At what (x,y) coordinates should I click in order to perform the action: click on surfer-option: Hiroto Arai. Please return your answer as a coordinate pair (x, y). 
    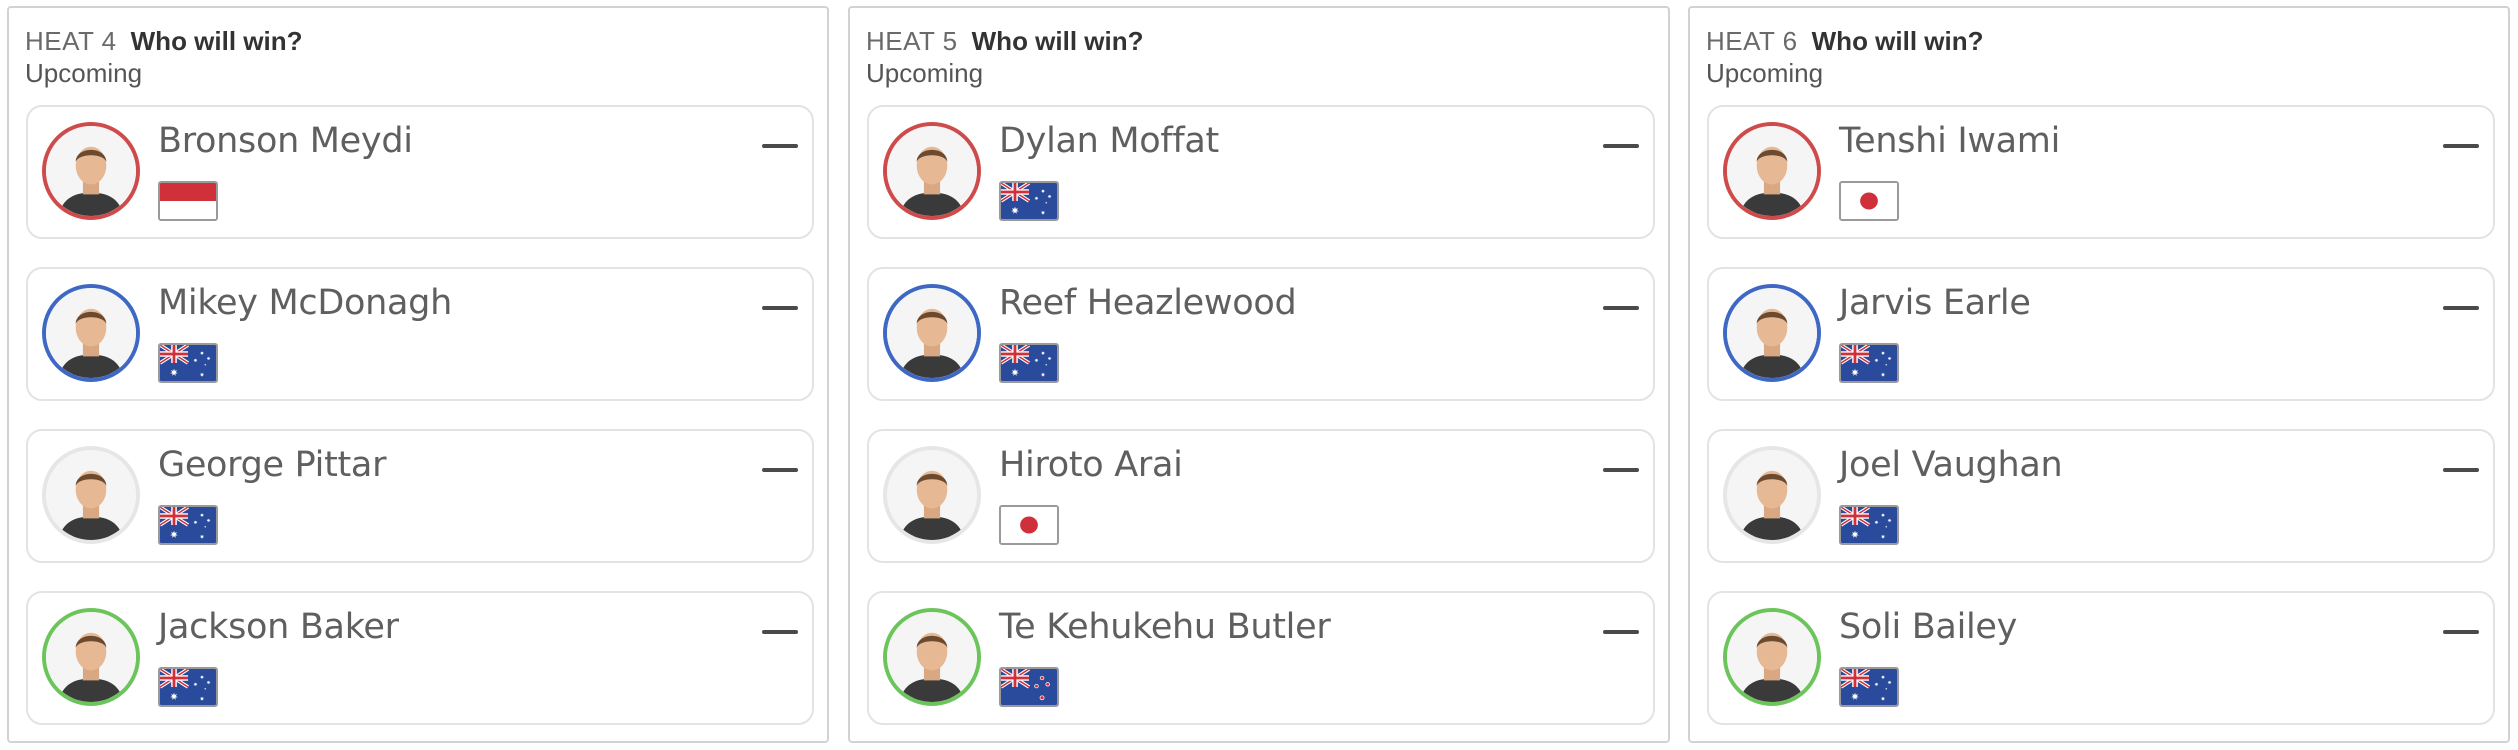
    Looking at the image, I should click on (1261, 496).